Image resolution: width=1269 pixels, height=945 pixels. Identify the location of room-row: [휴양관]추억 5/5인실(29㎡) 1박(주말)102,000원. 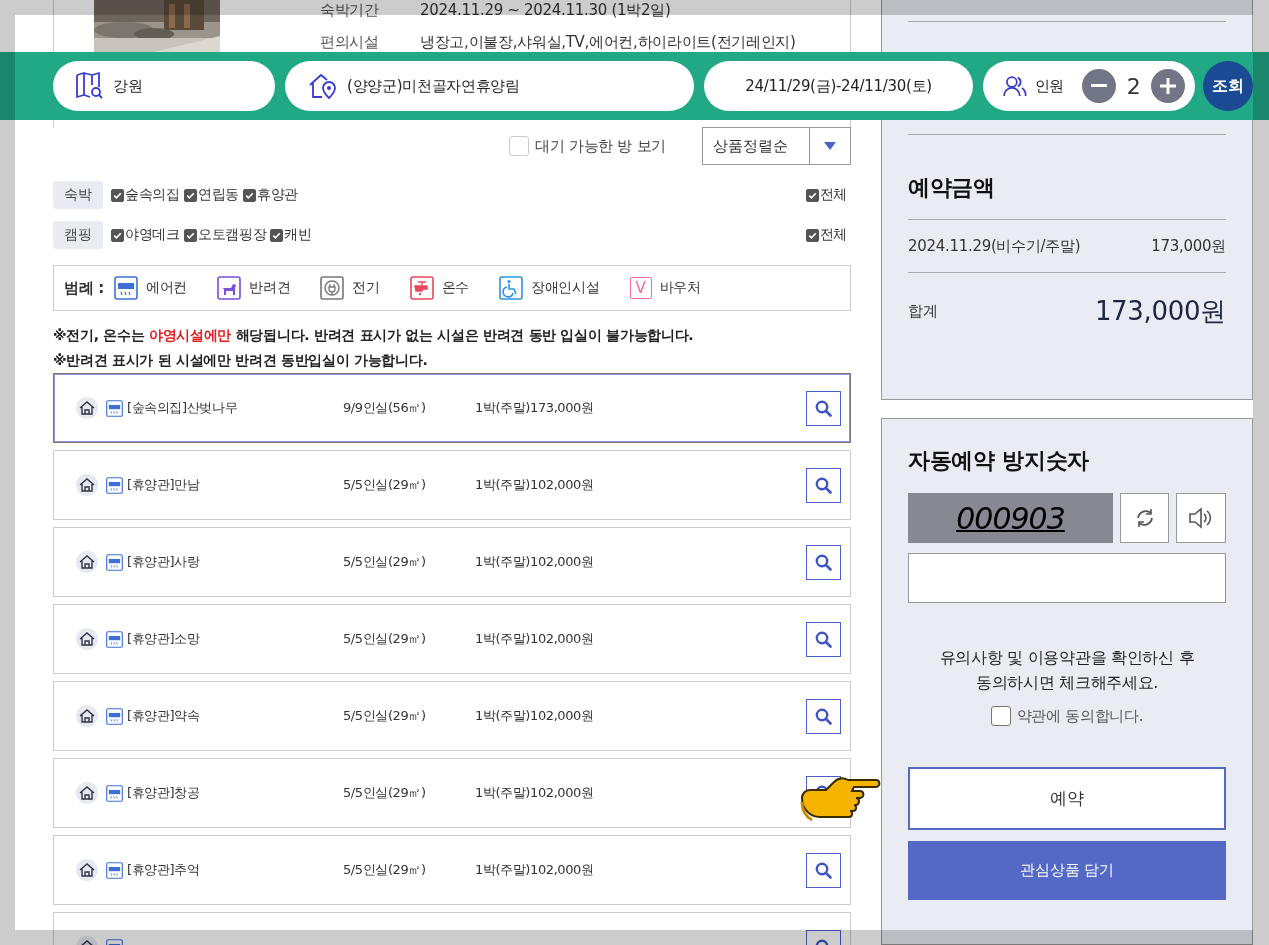
(452, 870).